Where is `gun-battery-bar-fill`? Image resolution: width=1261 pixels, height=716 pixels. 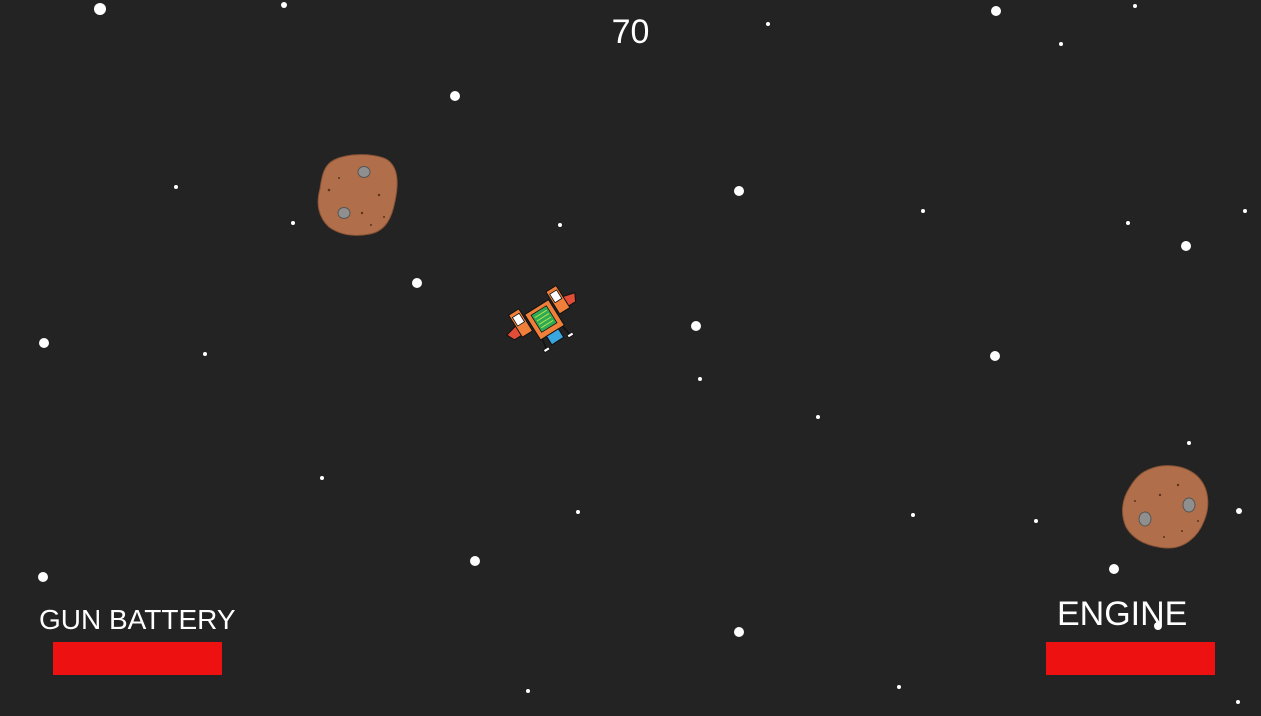
gun-battery-bar-fill is located at coordinates (137, 658).